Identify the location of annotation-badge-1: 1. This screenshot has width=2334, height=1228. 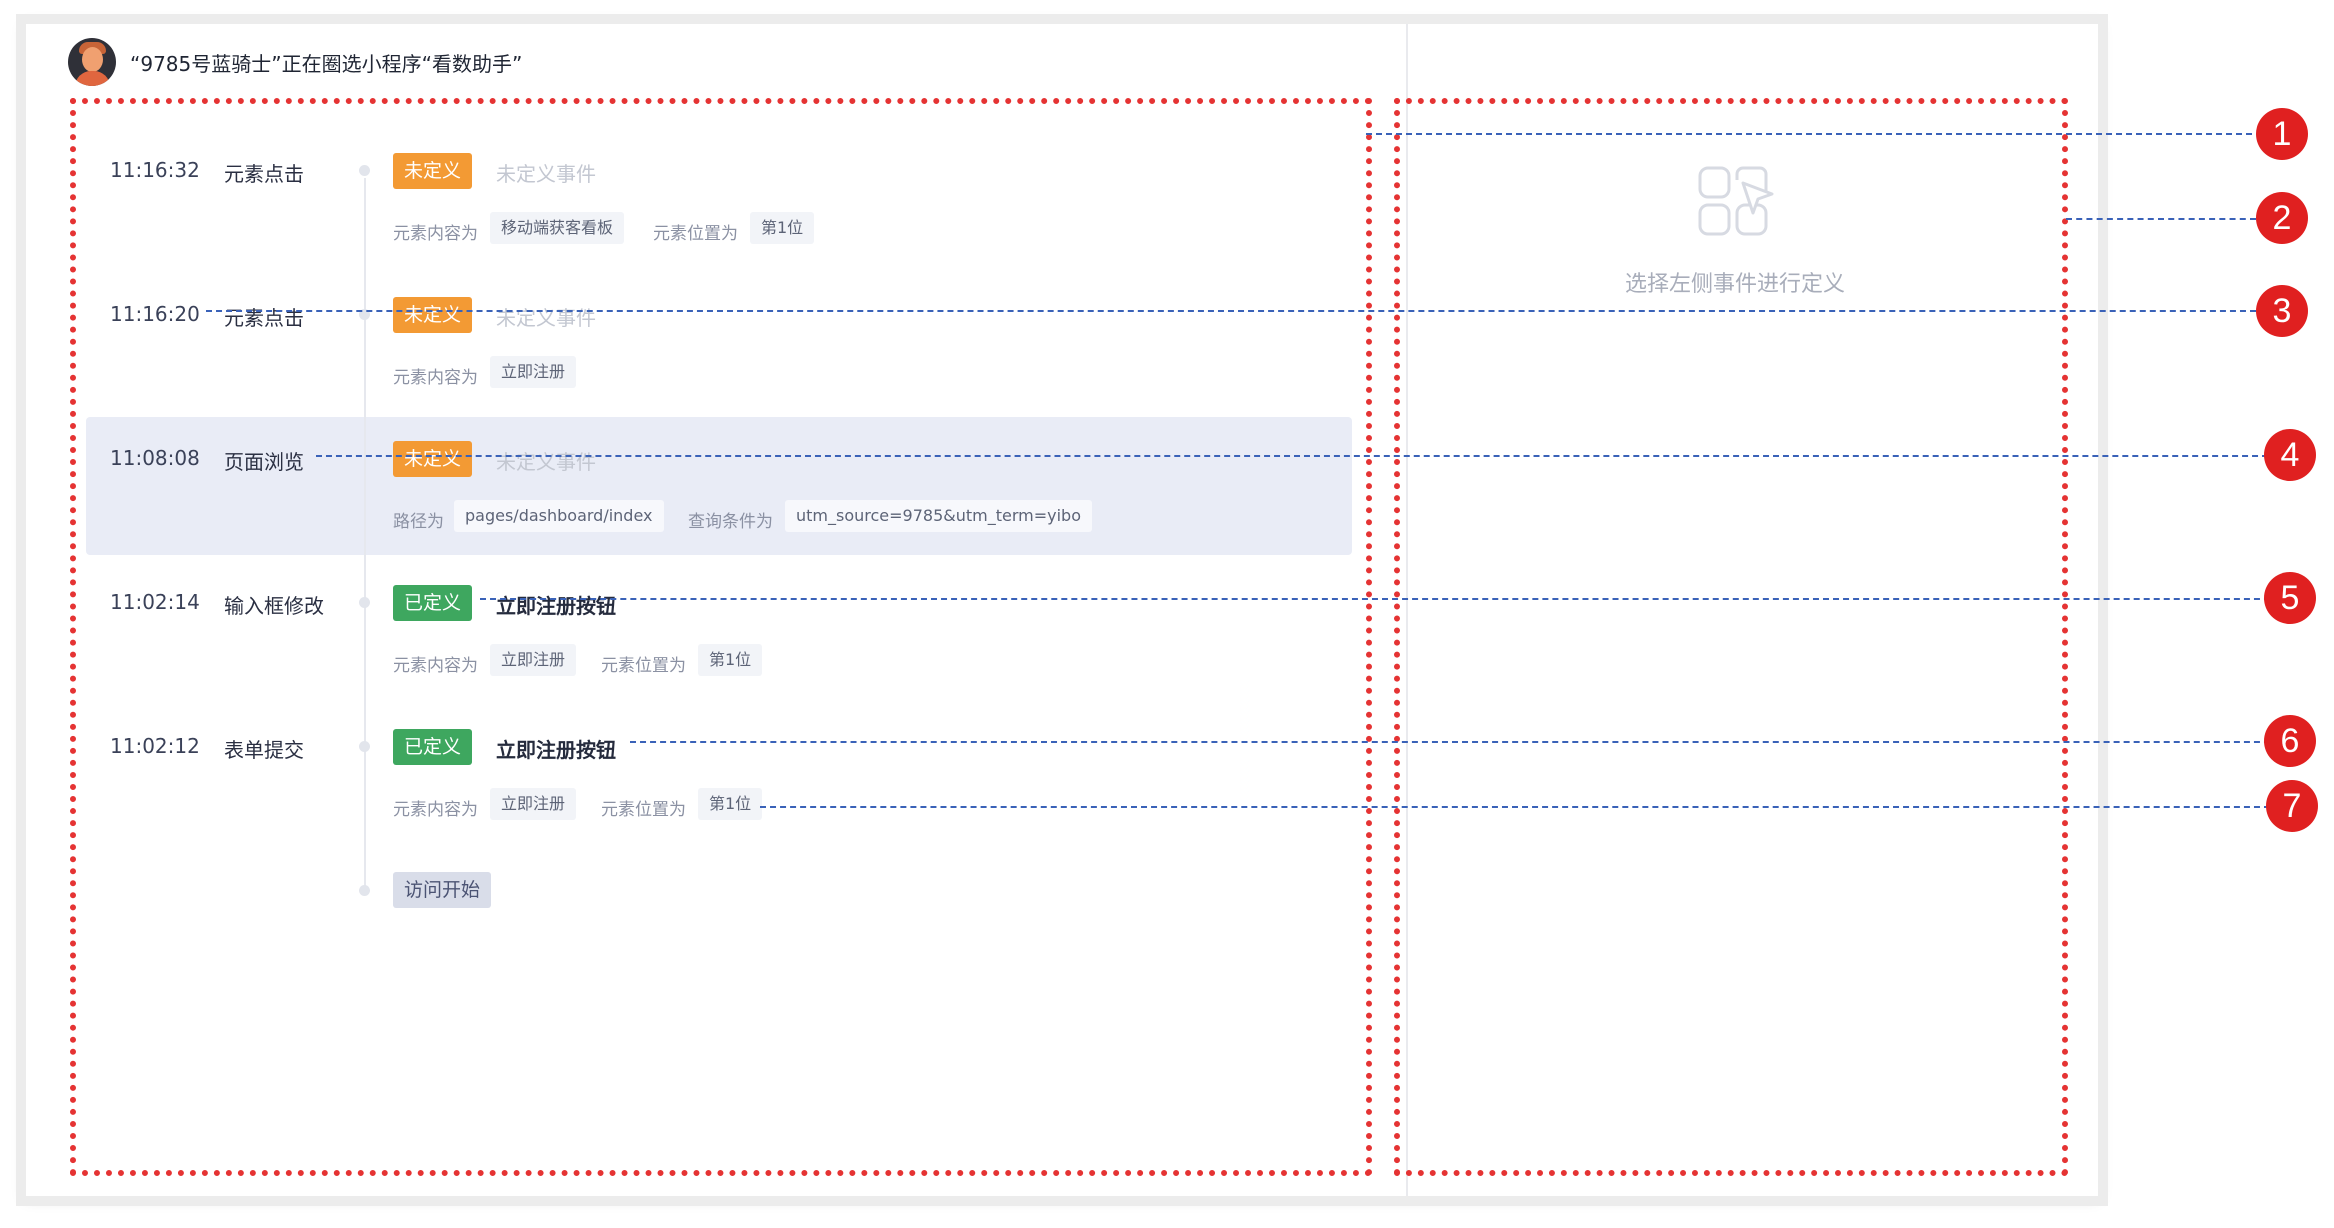
(2282, 134).